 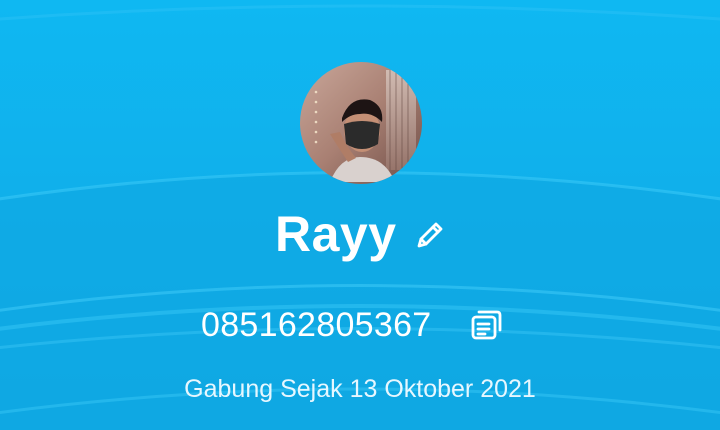 What do you see at coordinates (316, 325) in the screenshot?
I see `phone-number: 085162805367` at bounding box center [316, 325].